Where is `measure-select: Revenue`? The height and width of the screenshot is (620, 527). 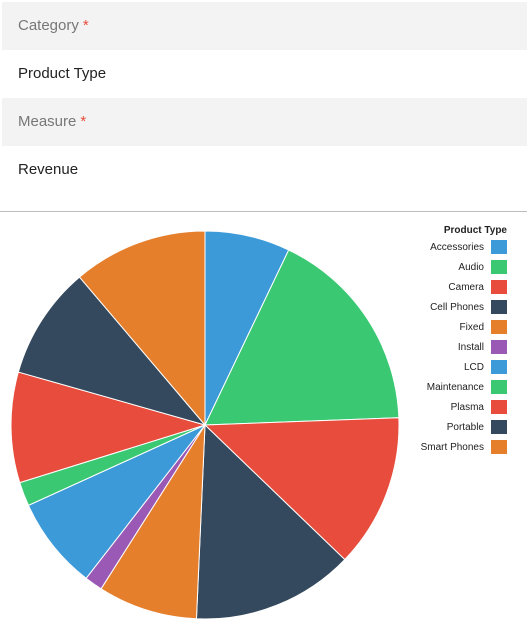
measure-select: Revenue is located at coordinates (264, 170).